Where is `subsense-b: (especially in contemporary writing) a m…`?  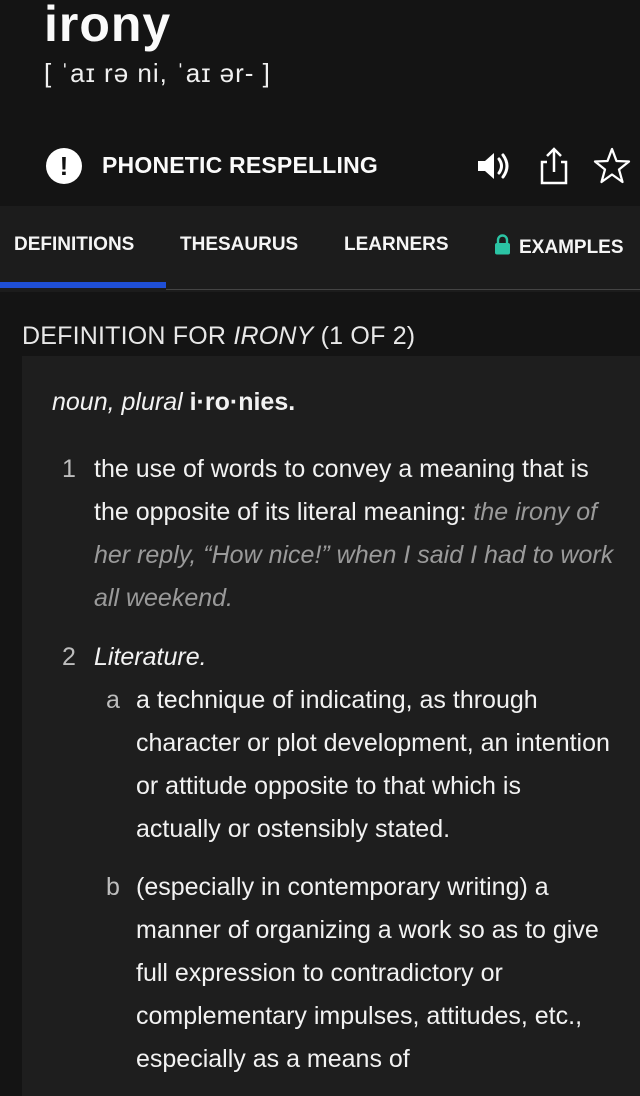 subsense-b: (especially in contemporary writing) a m… is located at coordinates (367, 973).